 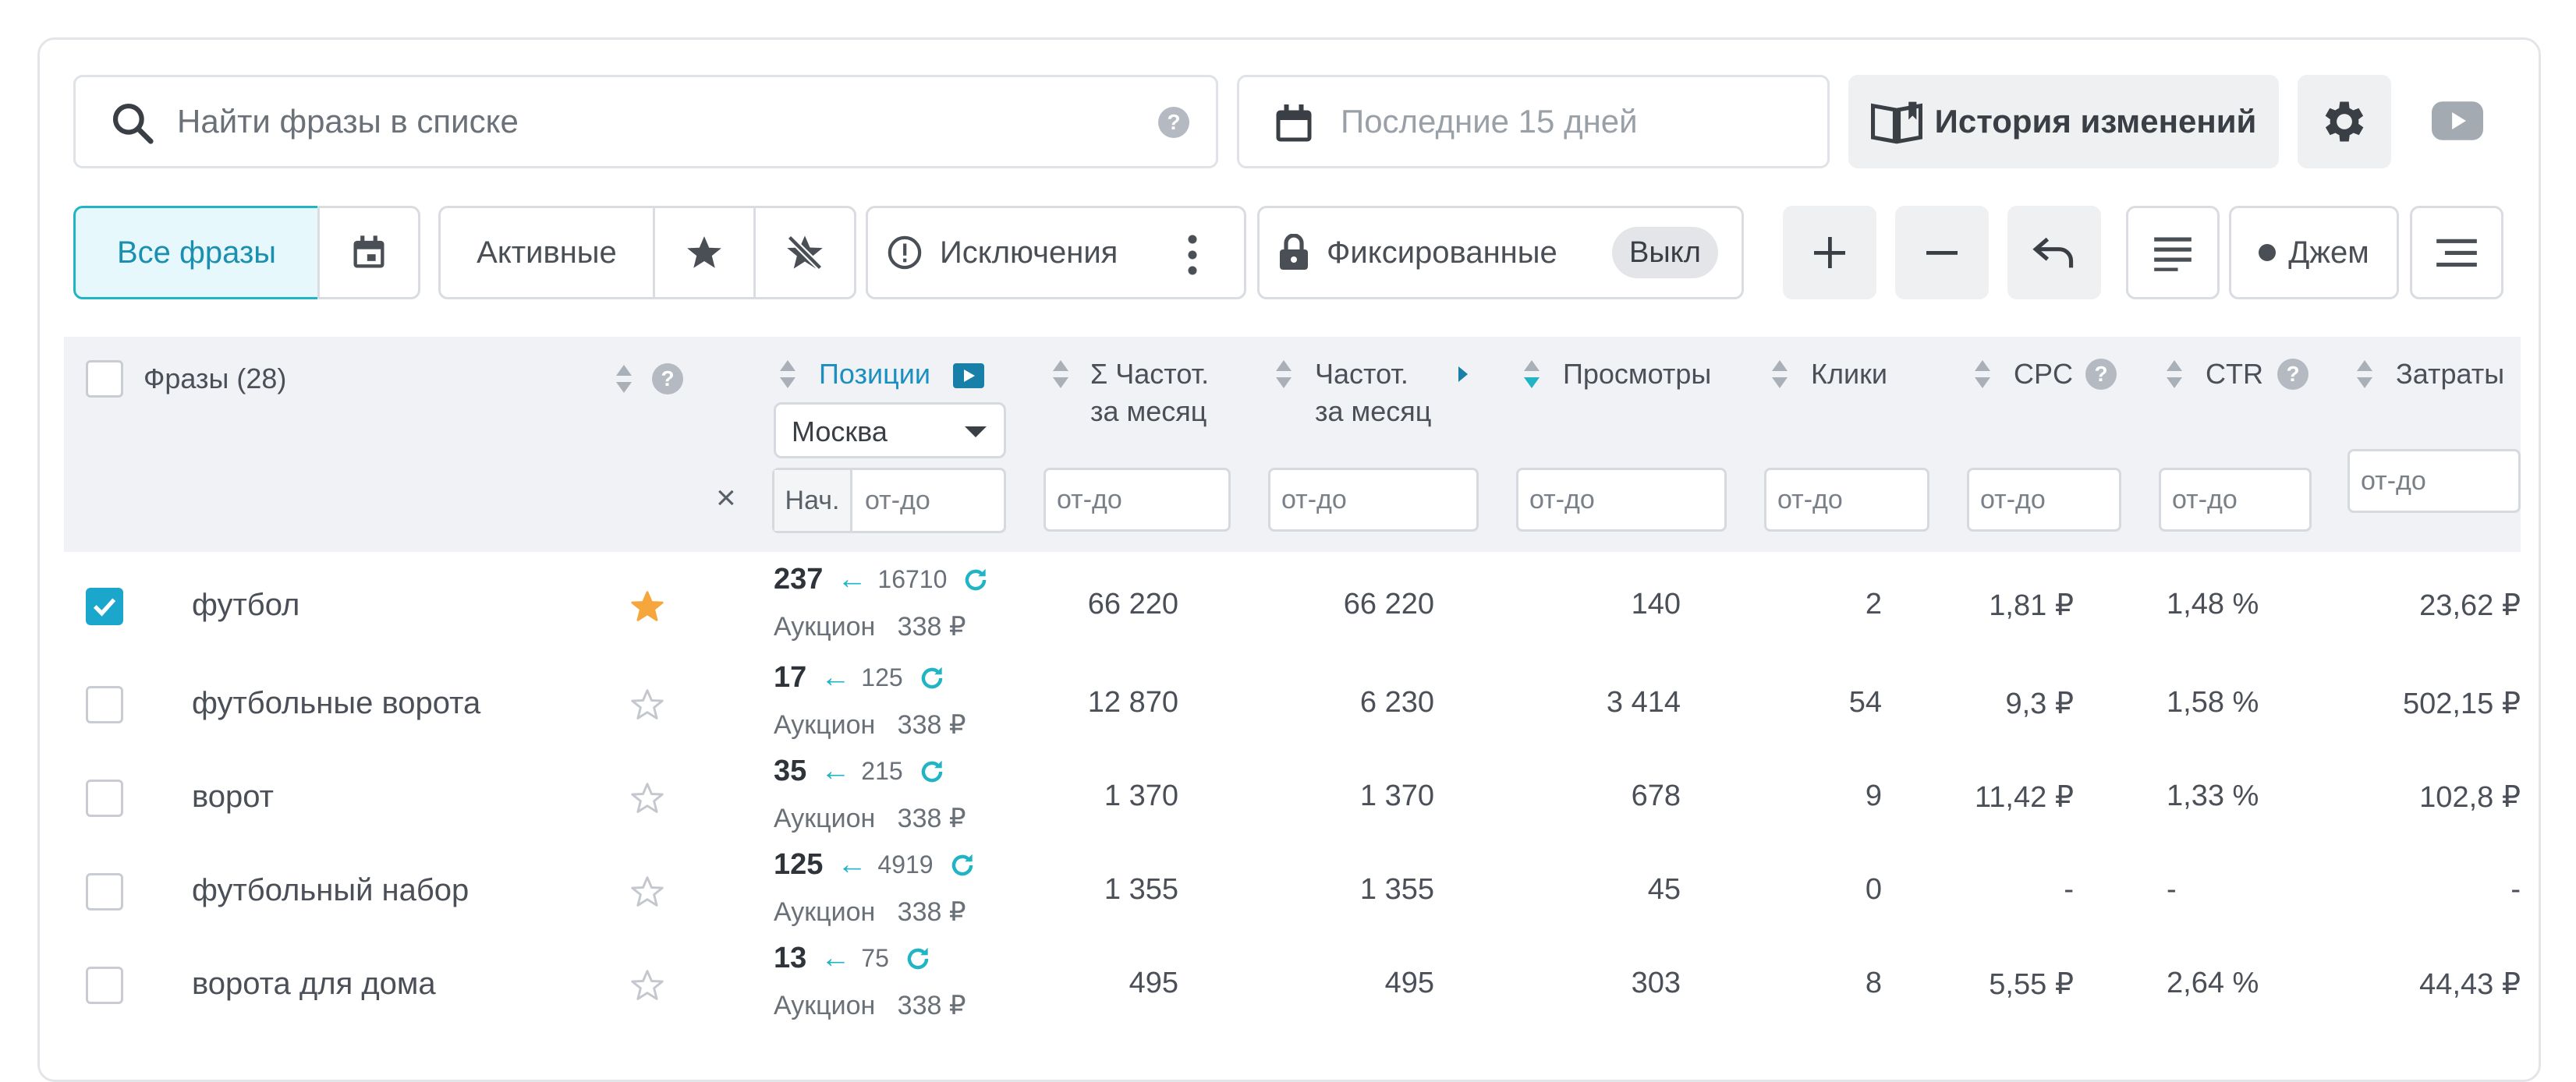 I want to click on sort-views-icon, so click(x=1532, y=375).